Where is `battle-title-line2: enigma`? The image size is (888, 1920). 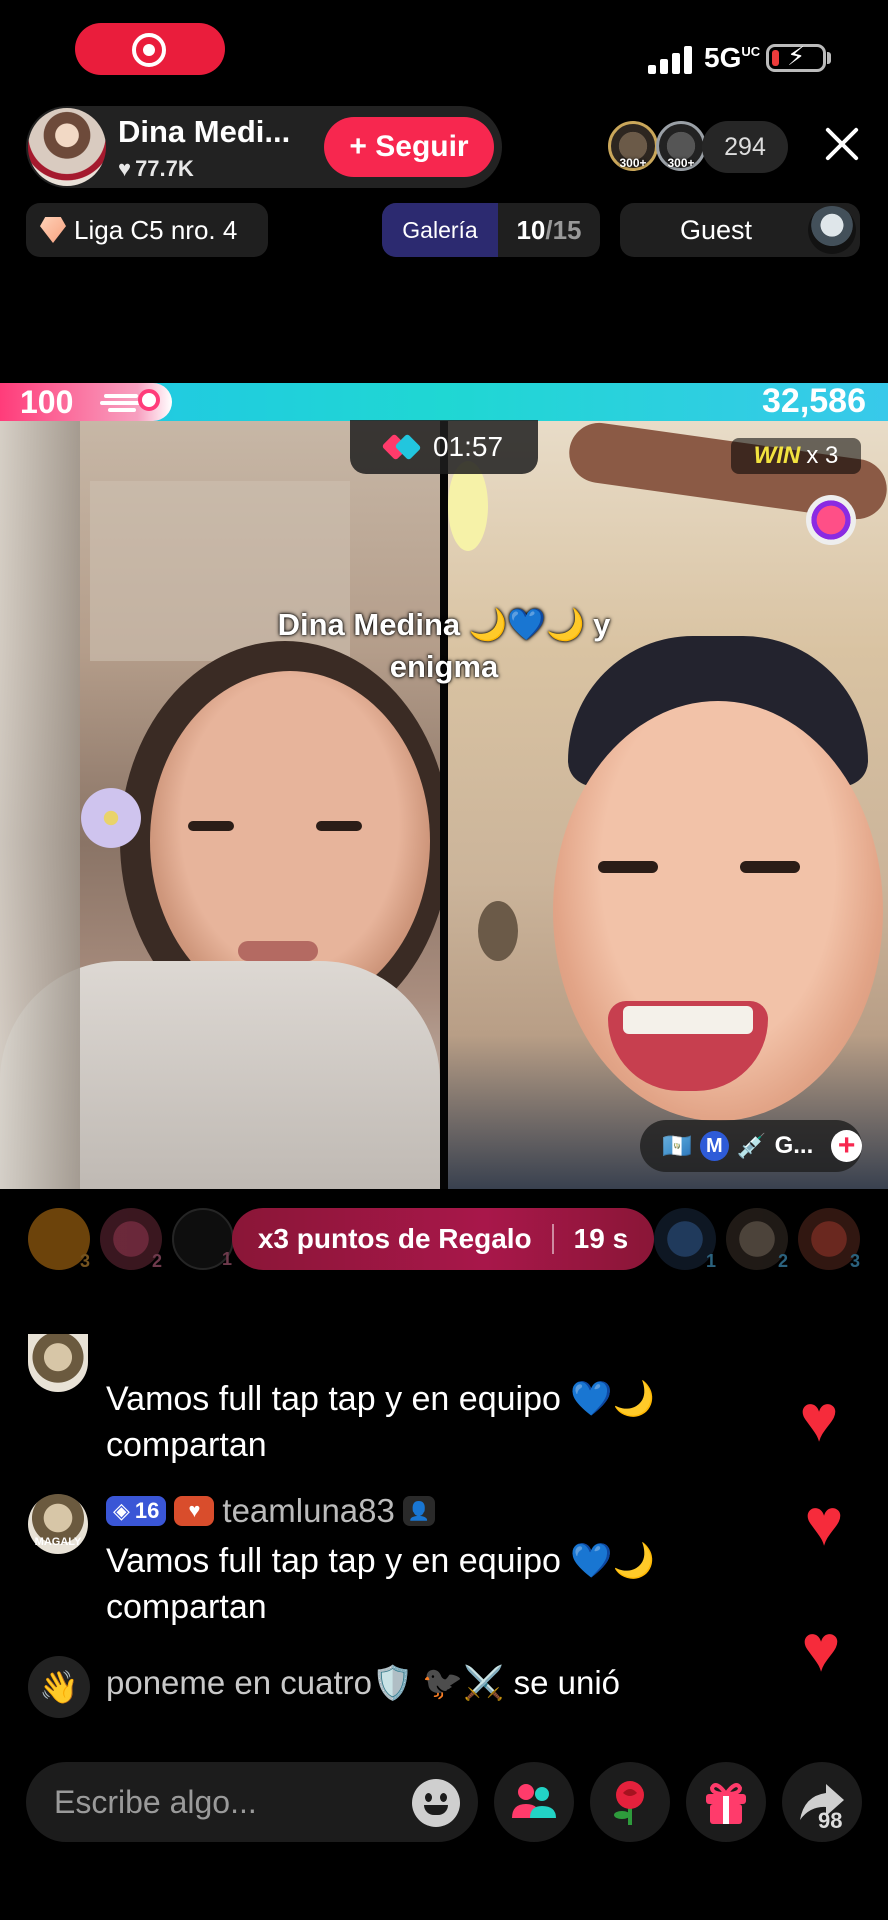 battle-title-line2: enigma is located at coordinates (444, 666).